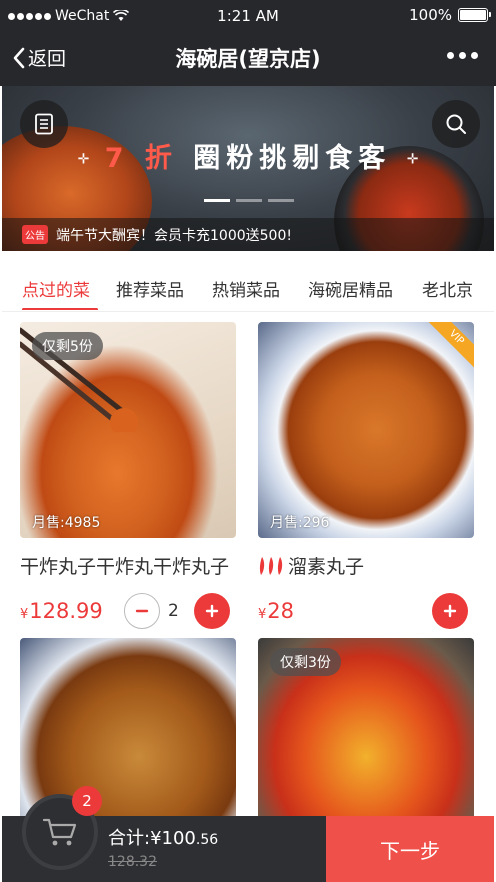  I want to click on minus-icon, so click(142, 611).